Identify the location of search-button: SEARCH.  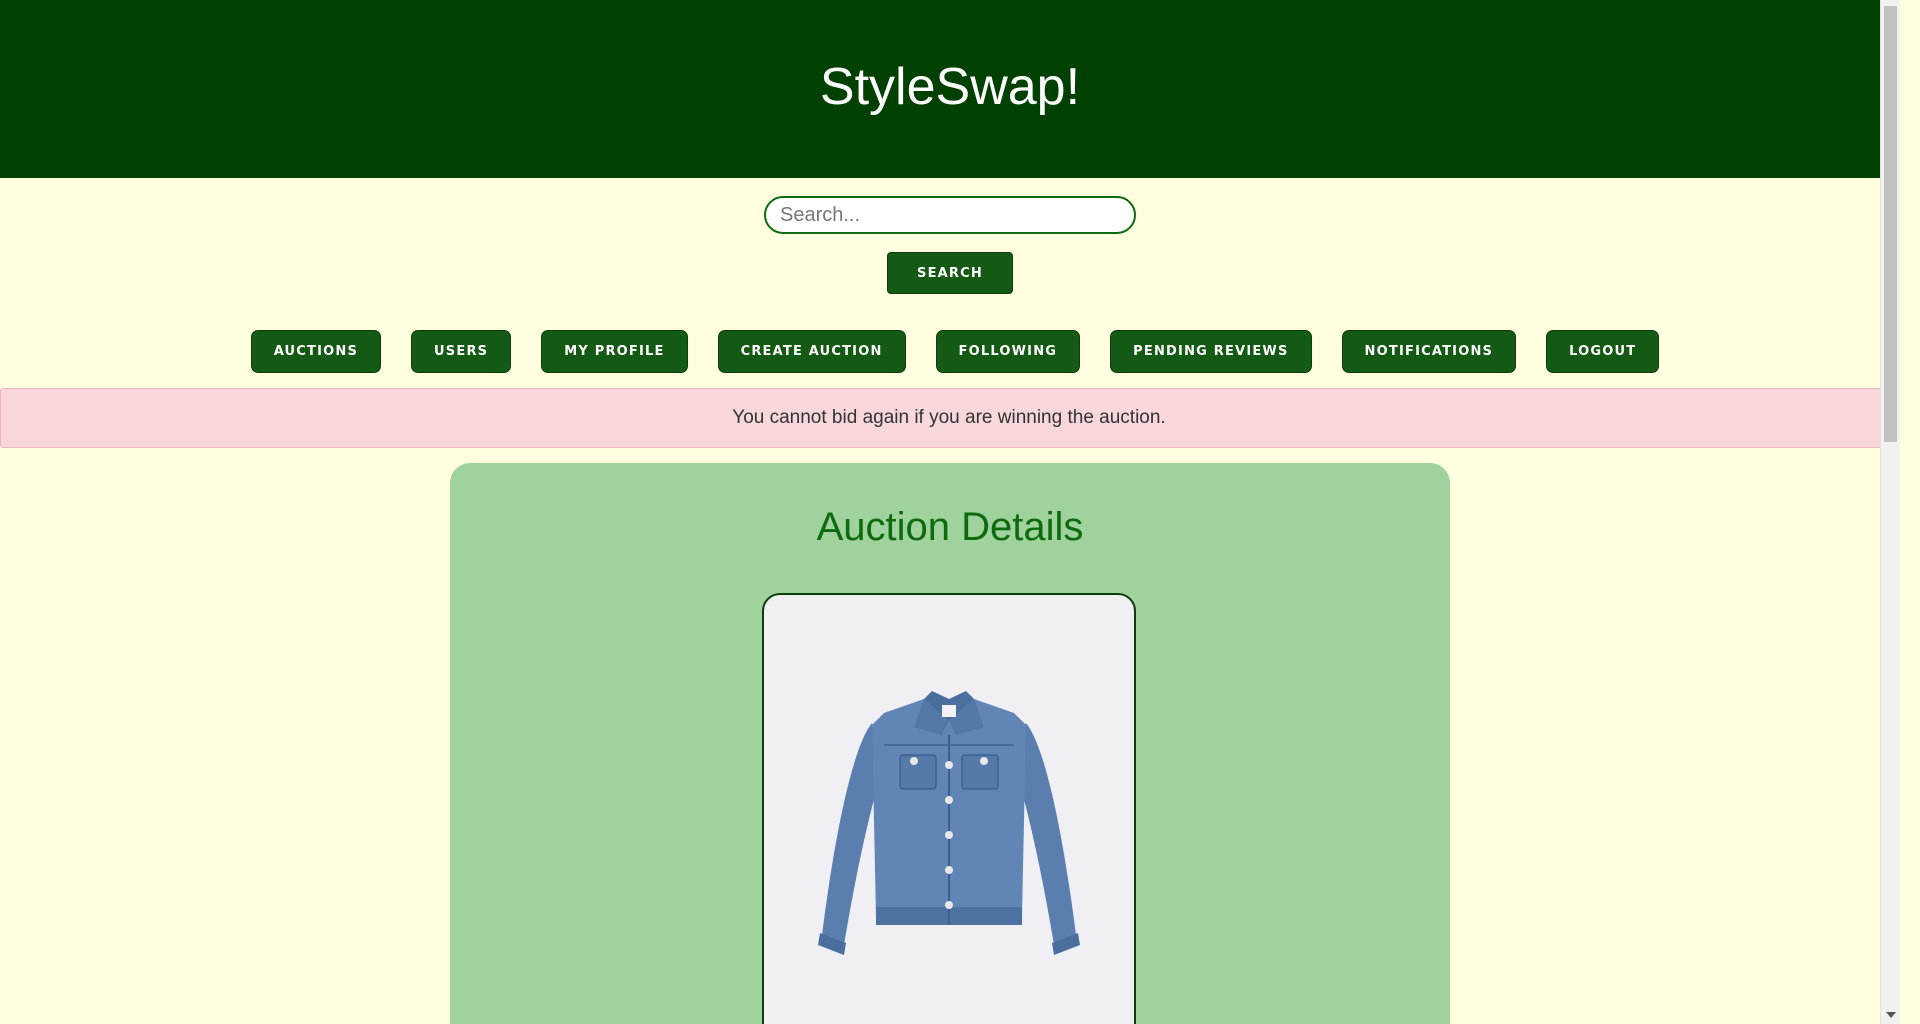
(950, 273).